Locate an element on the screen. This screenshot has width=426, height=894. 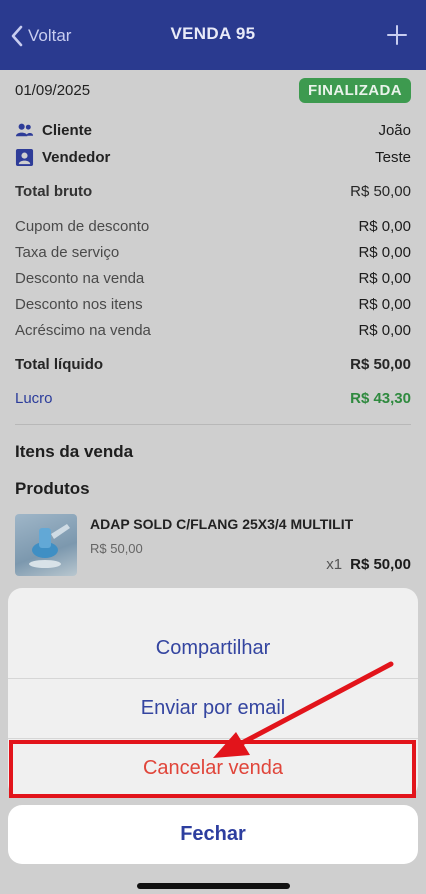
product-total: R$ 50,00 is located at coordinates (380, 564).